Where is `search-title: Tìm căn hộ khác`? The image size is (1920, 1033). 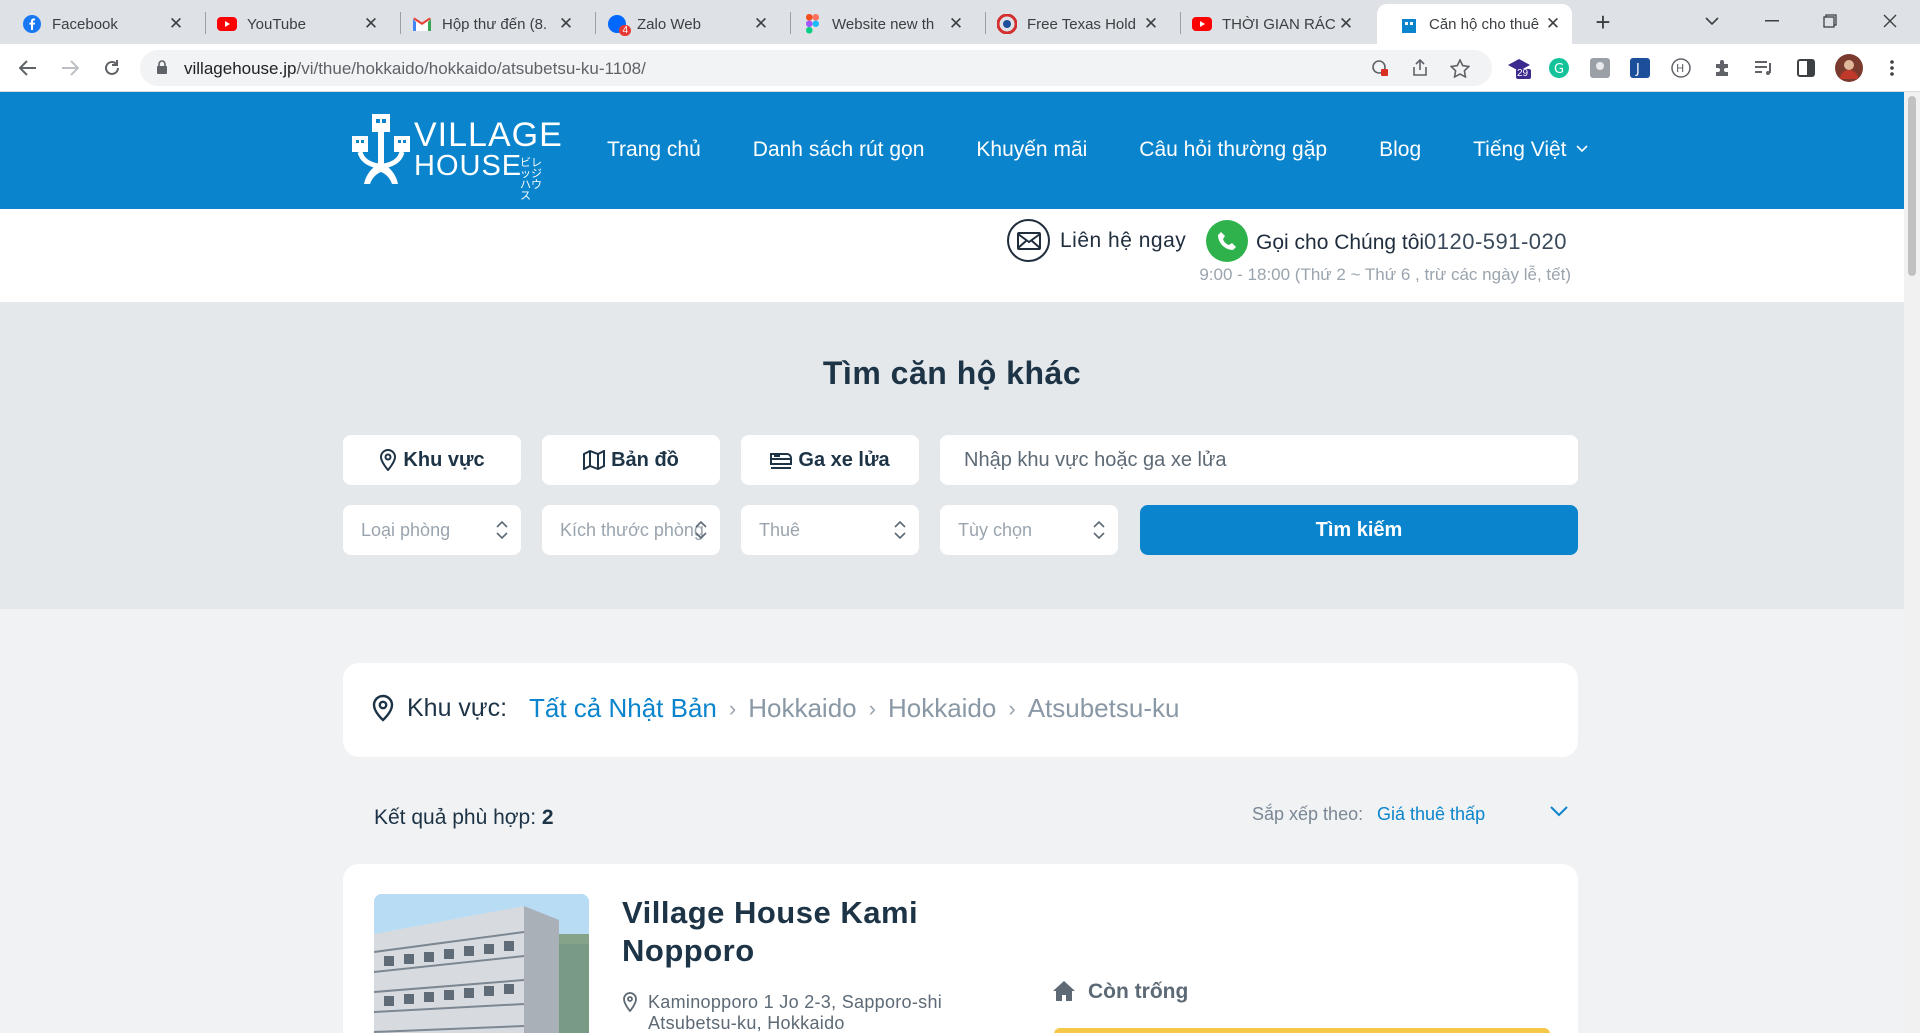 search-title: Tìm căn hộ khác is located at coordinates (952, 373).